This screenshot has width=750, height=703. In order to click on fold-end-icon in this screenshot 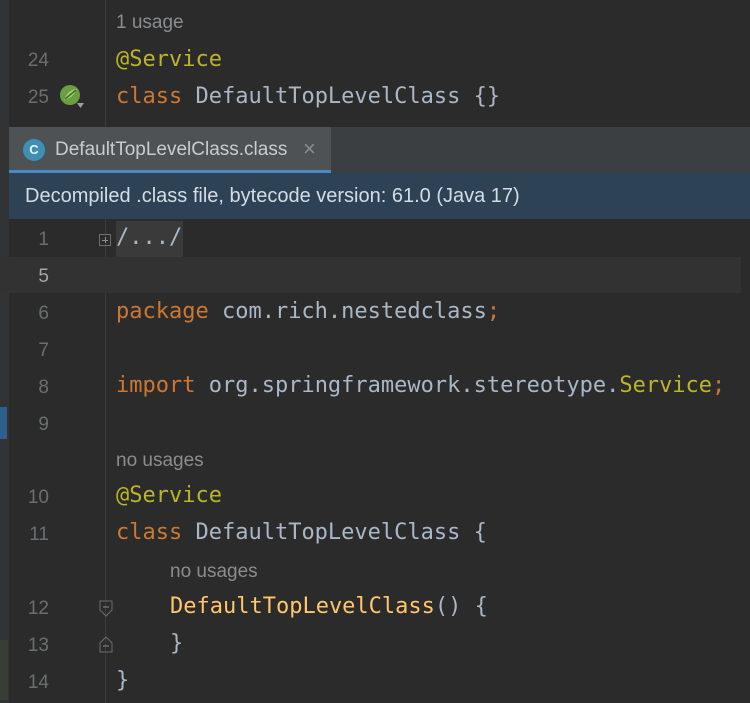, I will do `click(106, 644)`.